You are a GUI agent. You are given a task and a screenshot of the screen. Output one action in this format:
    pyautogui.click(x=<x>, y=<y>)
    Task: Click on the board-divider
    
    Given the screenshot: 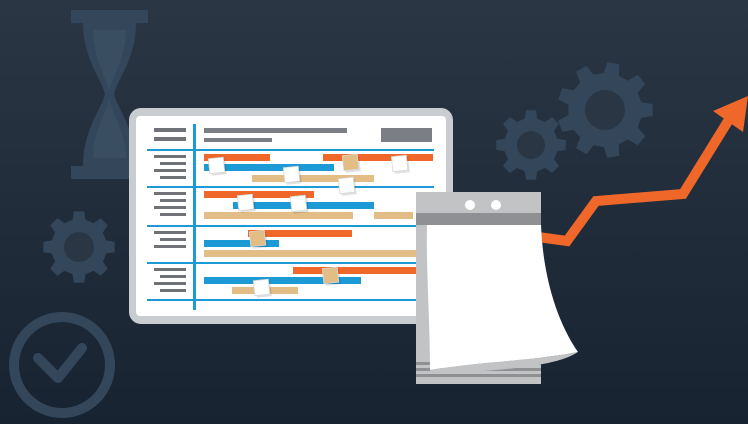 What is the action you would take?
    pyautogui.click(x=194, y=217)
    